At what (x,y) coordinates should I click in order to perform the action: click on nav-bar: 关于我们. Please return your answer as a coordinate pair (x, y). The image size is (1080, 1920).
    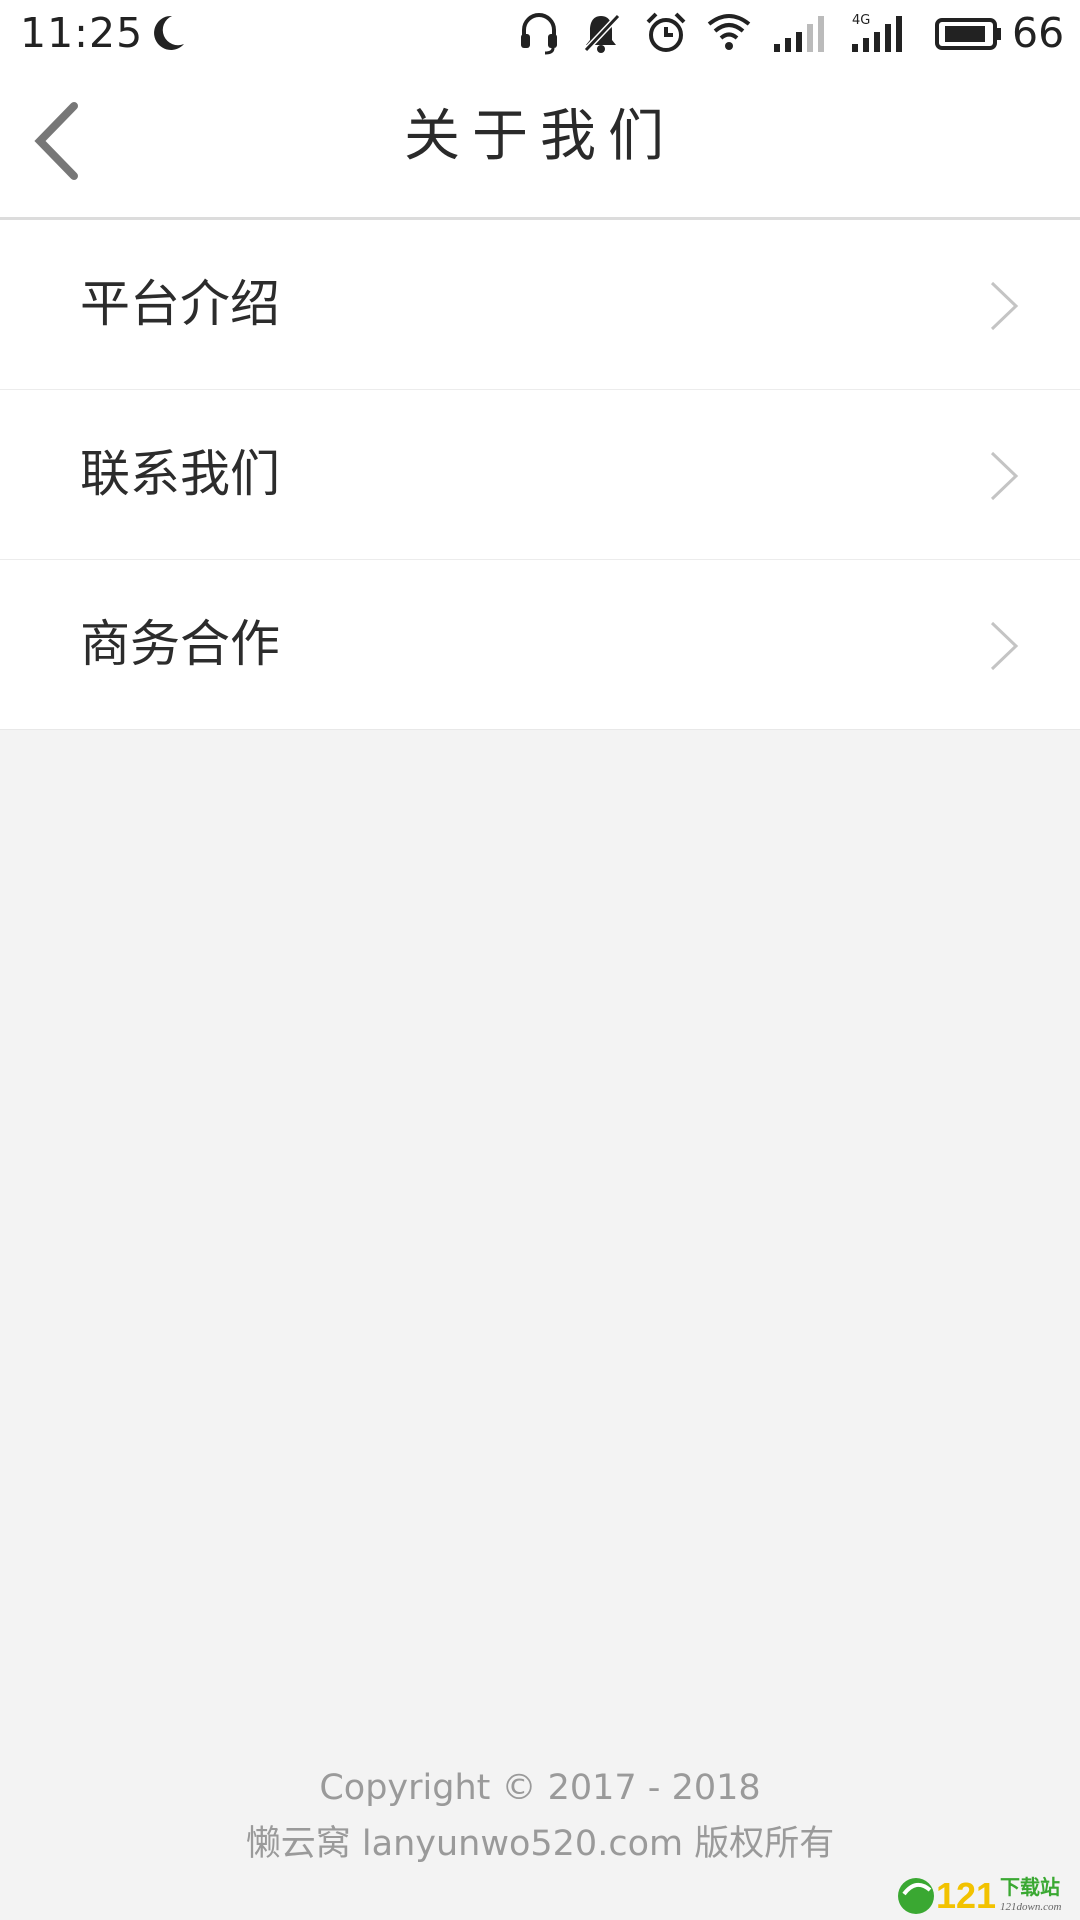
    Looking at the image, I should click on (540, 143).